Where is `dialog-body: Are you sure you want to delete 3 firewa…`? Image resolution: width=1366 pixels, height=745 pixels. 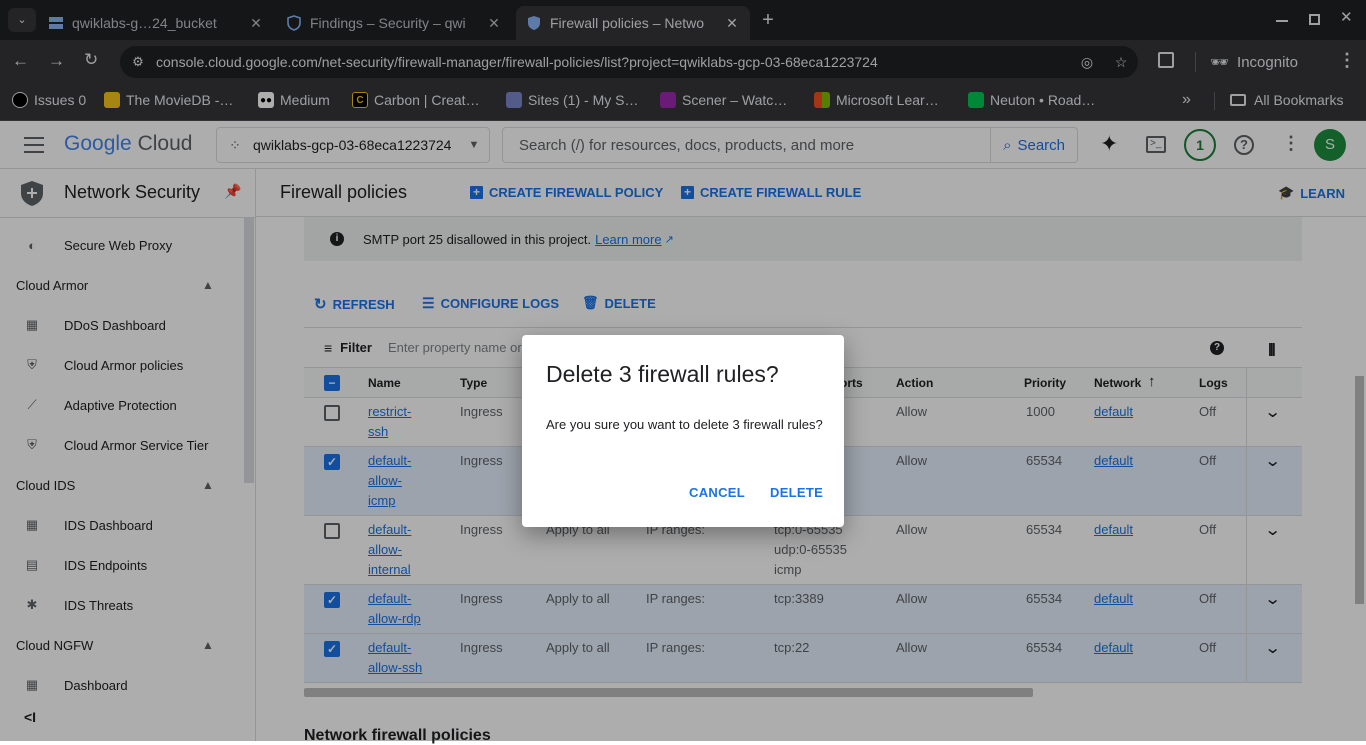 dialog-body: Are you sure you want to delete 3 firewa… is located at coordinates (684, 424).